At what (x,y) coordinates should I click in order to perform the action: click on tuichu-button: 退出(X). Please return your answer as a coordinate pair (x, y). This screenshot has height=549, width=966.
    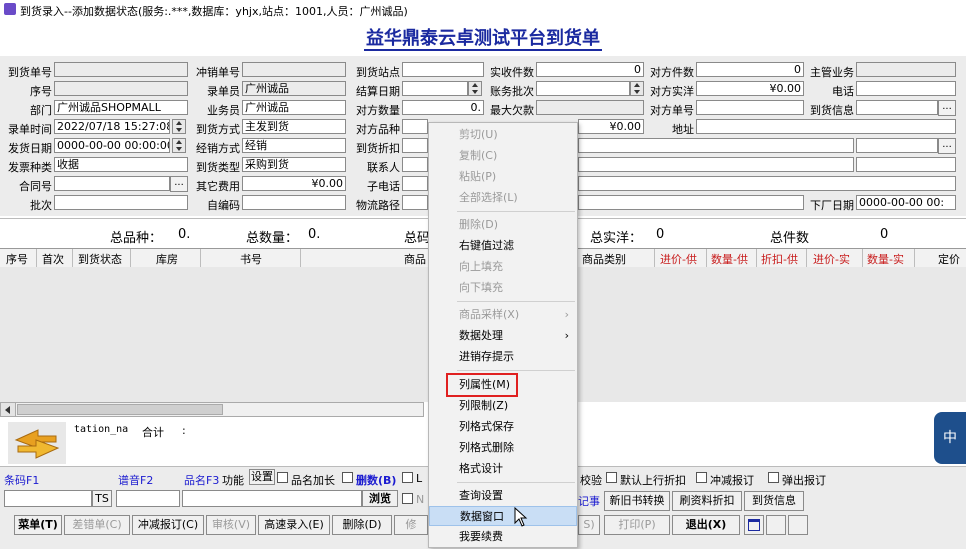
    Looking at the image, I should click on (706, 525).